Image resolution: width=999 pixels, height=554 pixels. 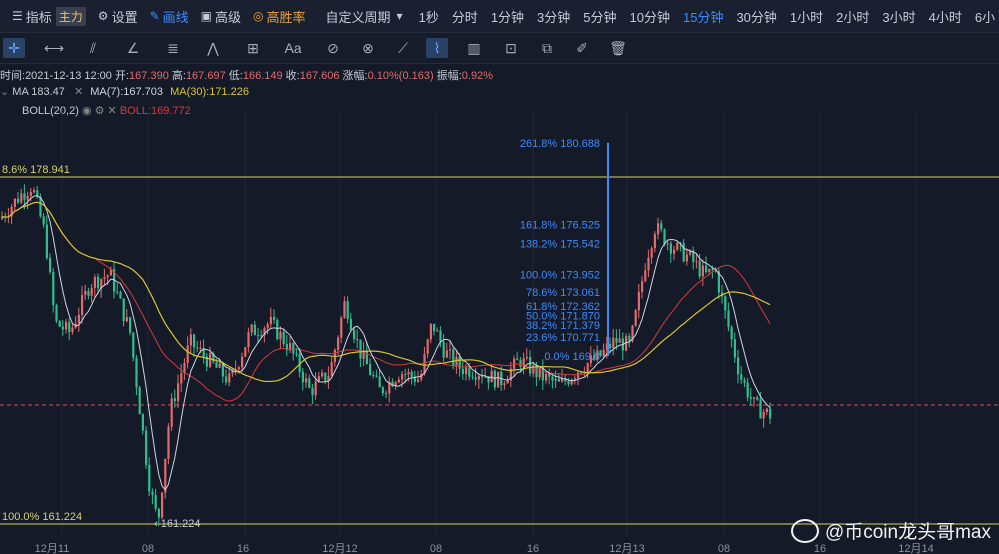 I want to click on custom-period-dropdown: 自定义周期 ▾, so click(x=366, y=16).